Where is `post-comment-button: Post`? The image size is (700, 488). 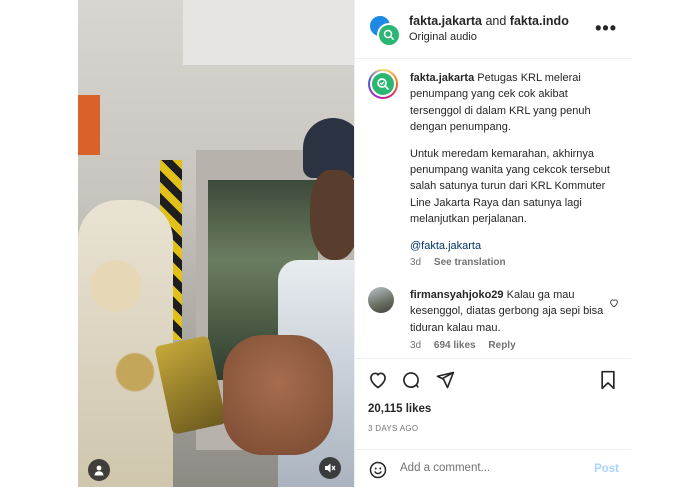
post-comment-button: Post is located at coordinates (606, 469).